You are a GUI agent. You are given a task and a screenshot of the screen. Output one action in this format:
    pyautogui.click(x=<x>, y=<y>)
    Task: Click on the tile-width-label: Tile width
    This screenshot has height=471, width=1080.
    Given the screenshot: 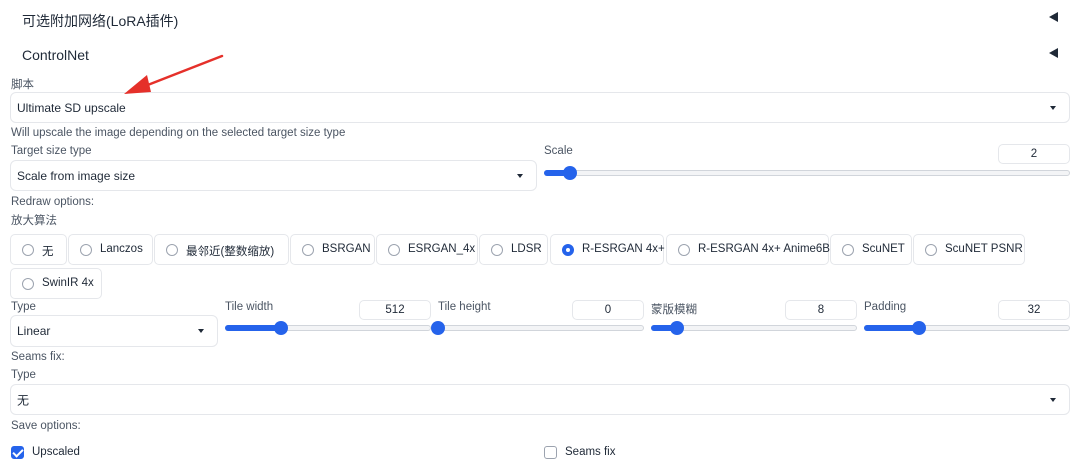 What is the action you would take?
    pyautogui.click(x=249, y=307)
    